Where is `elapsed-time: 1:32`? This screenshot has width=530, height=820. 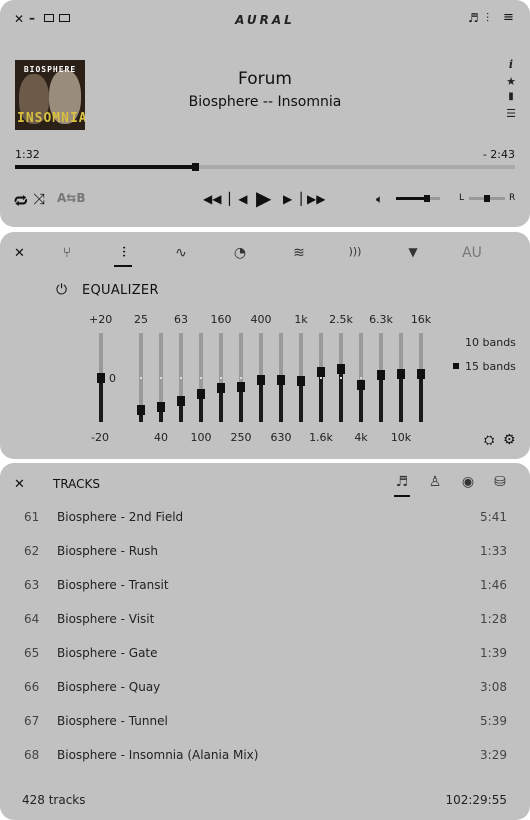 elapsed-time: 1:32 is located at coordinates (27, 154).